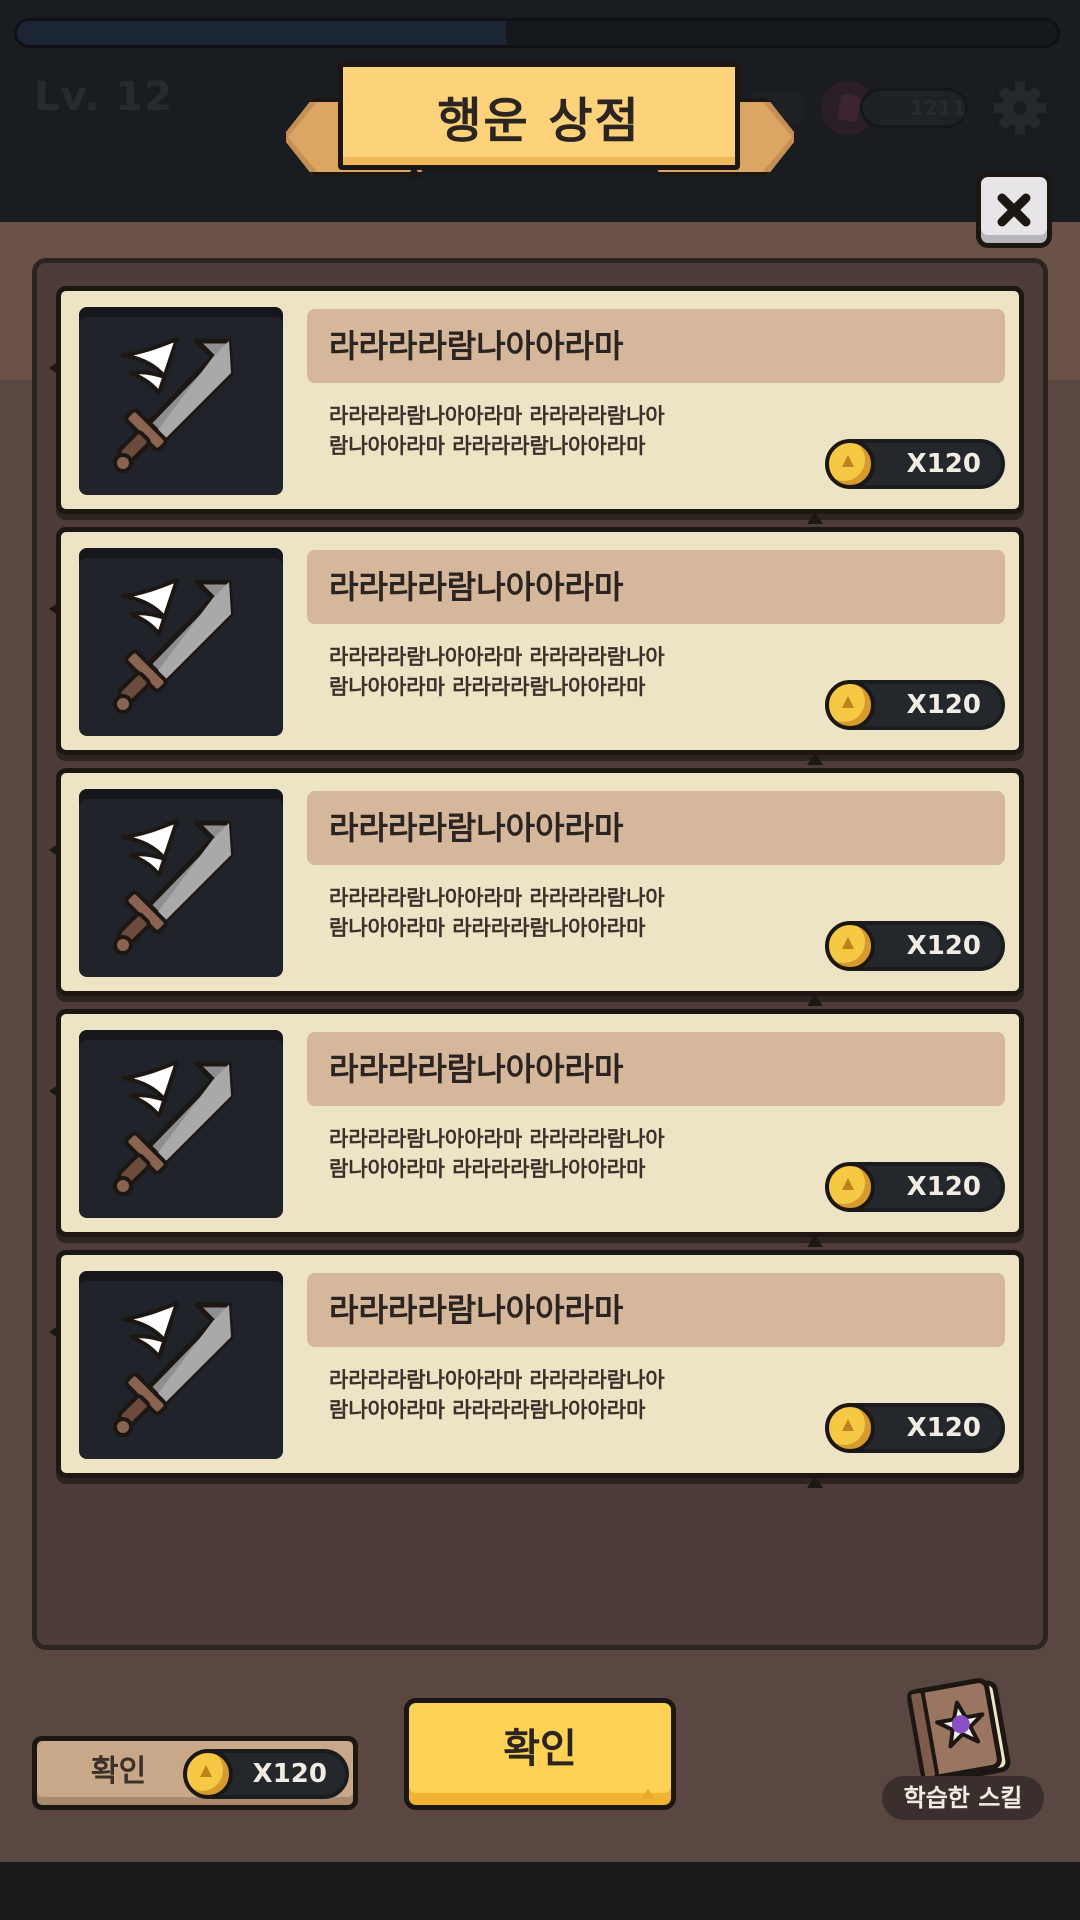 This screenshot has width=1080, height=1920. What do you see at coordinates (261, 33) in the screenshot?
I see `xp-bar-fill` at bounding box center [261, 33].